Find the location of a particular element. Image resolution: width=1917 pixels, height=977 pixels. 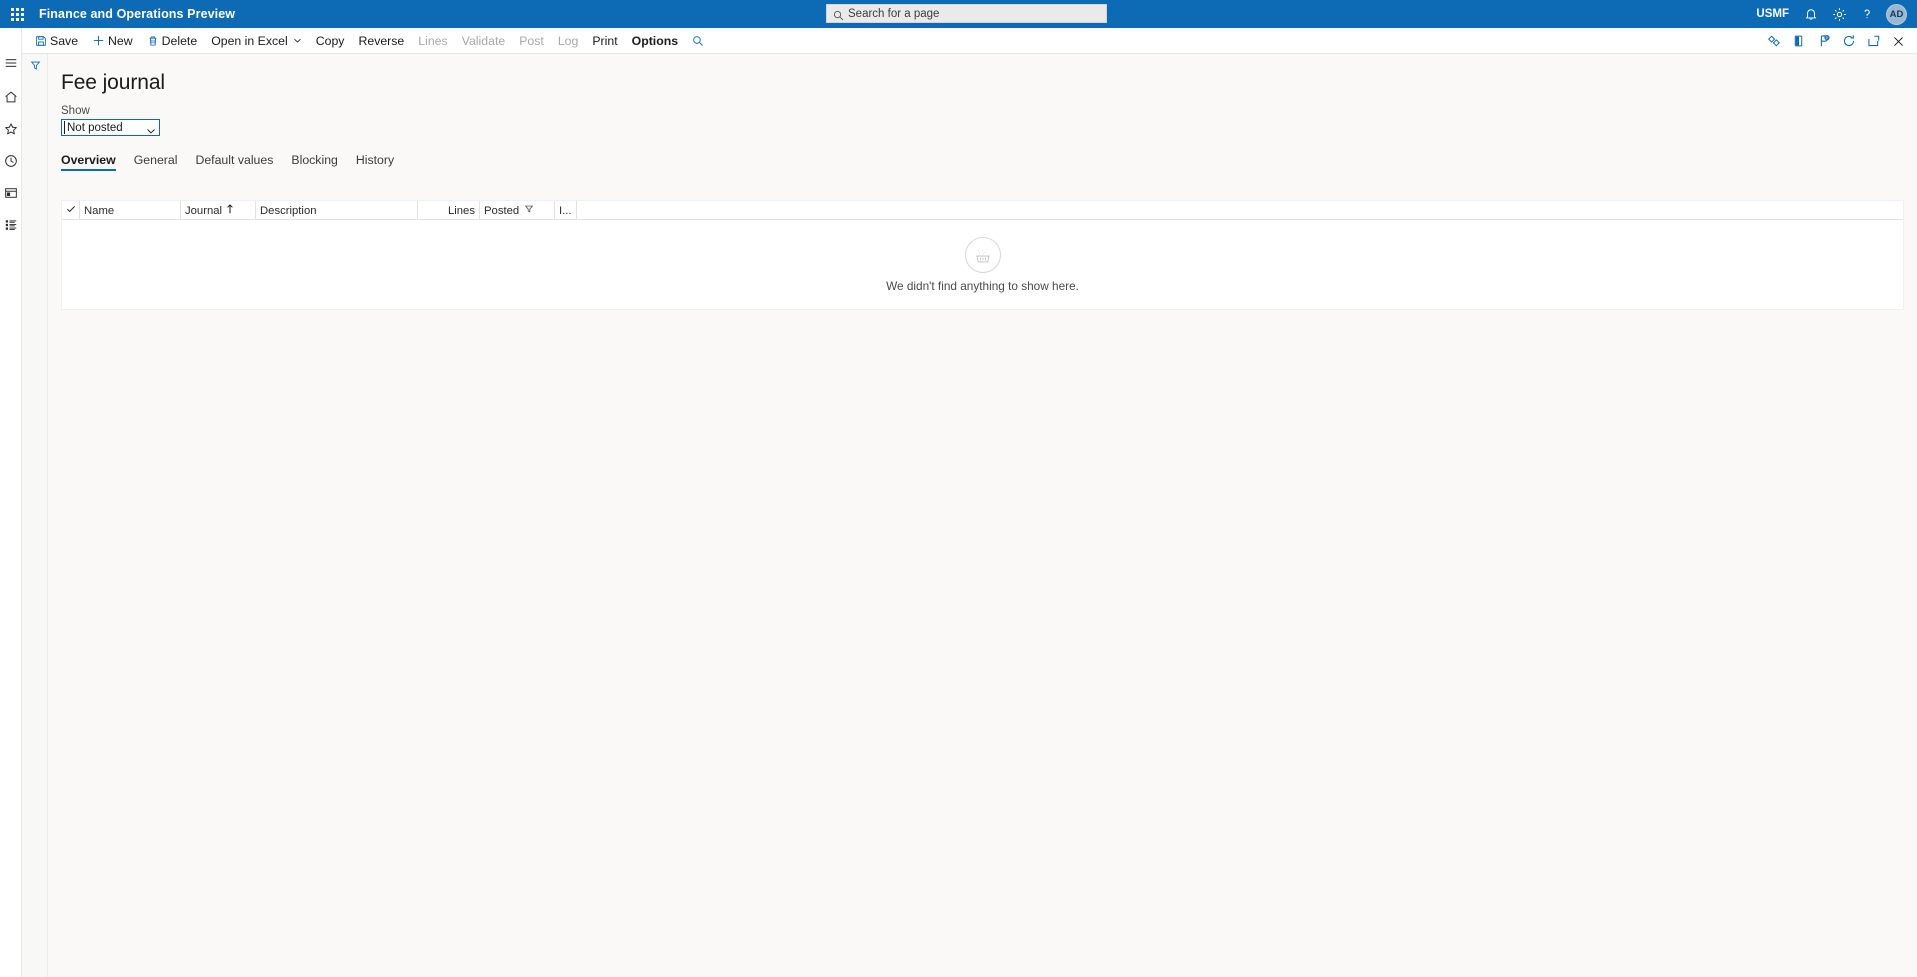

post-button-label: Post is located at coordinates (531, 40).